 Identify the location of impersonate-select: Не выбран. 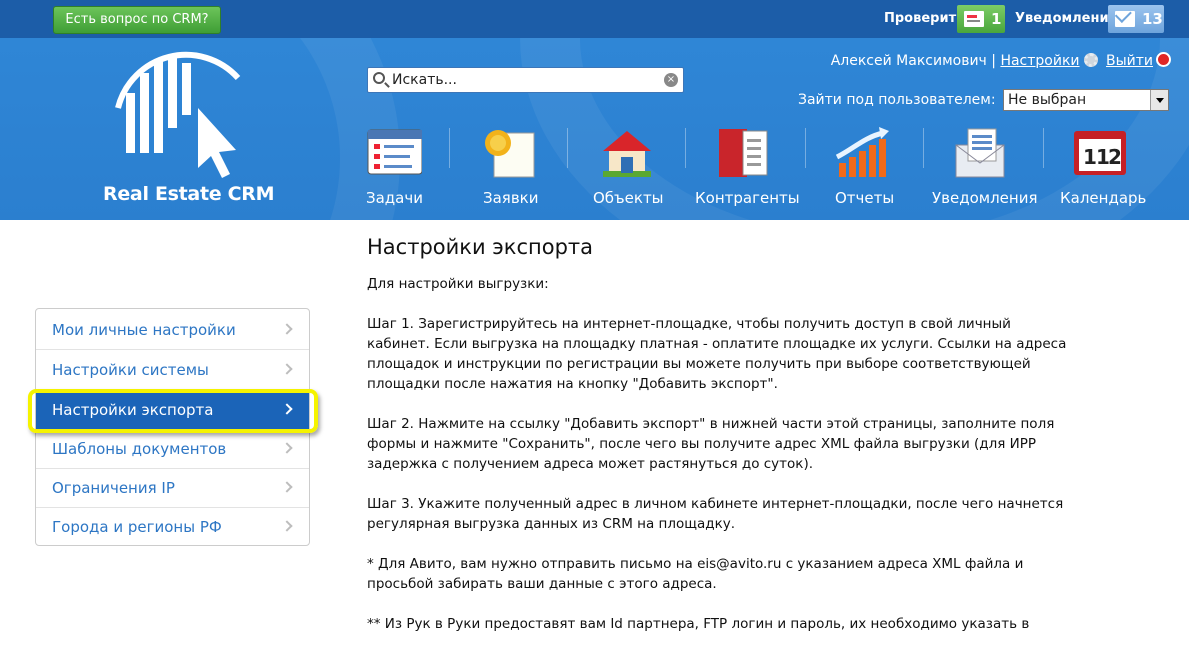
(1086, 100).